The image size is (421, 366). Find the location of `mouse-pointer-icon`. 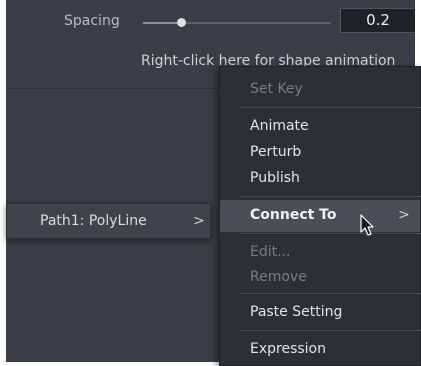

mouse-pointer-icon is located at coordinates (367, 225).